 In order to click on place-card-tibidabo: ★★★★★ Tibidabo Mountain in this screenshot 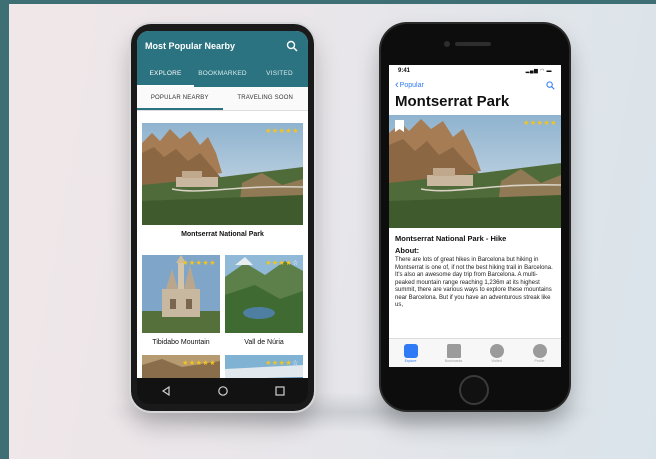, I will do `click(181, 300)`.